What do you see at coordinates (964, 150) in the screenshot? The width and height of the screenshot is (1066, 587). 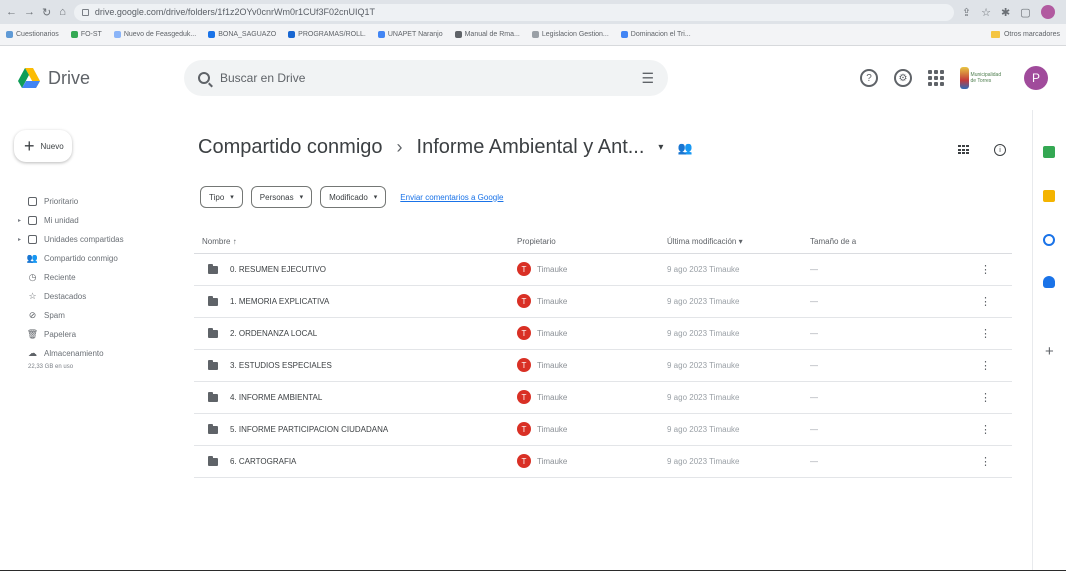 I see `list-view-icon` at bounding box center [964, 150].